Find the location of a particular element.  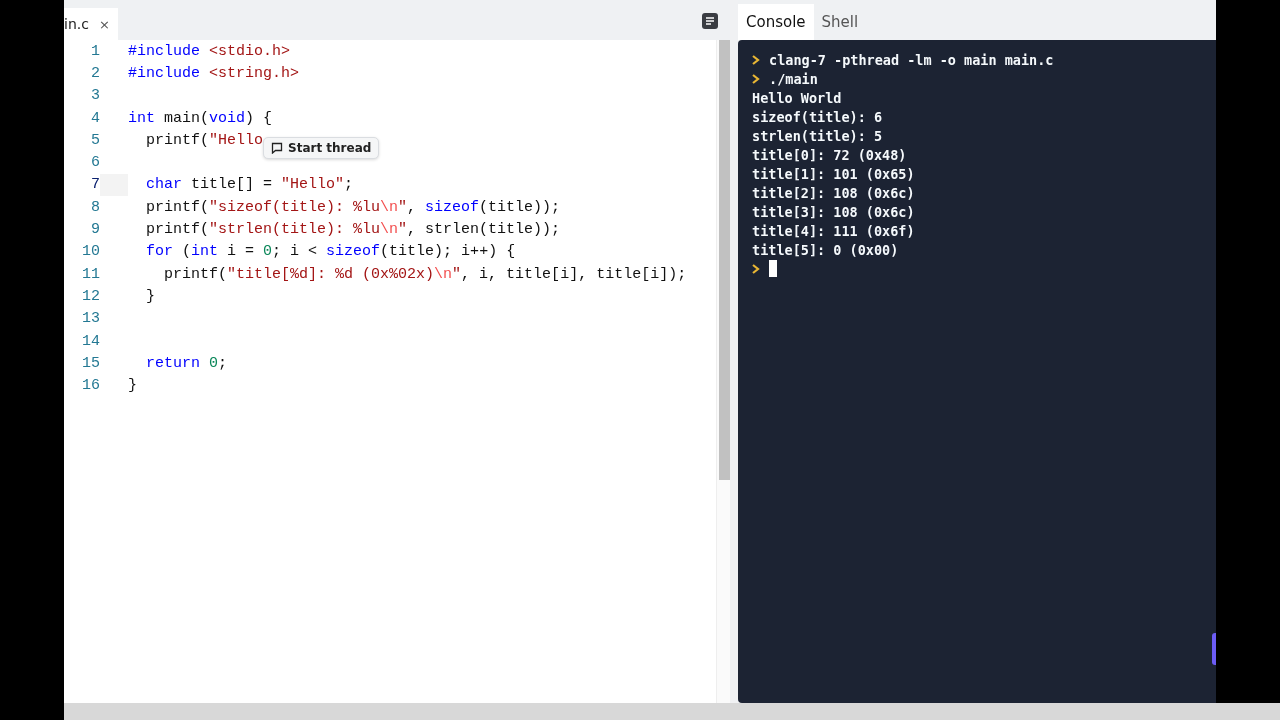

line-number: 12 is located at coordinates (90, 296).